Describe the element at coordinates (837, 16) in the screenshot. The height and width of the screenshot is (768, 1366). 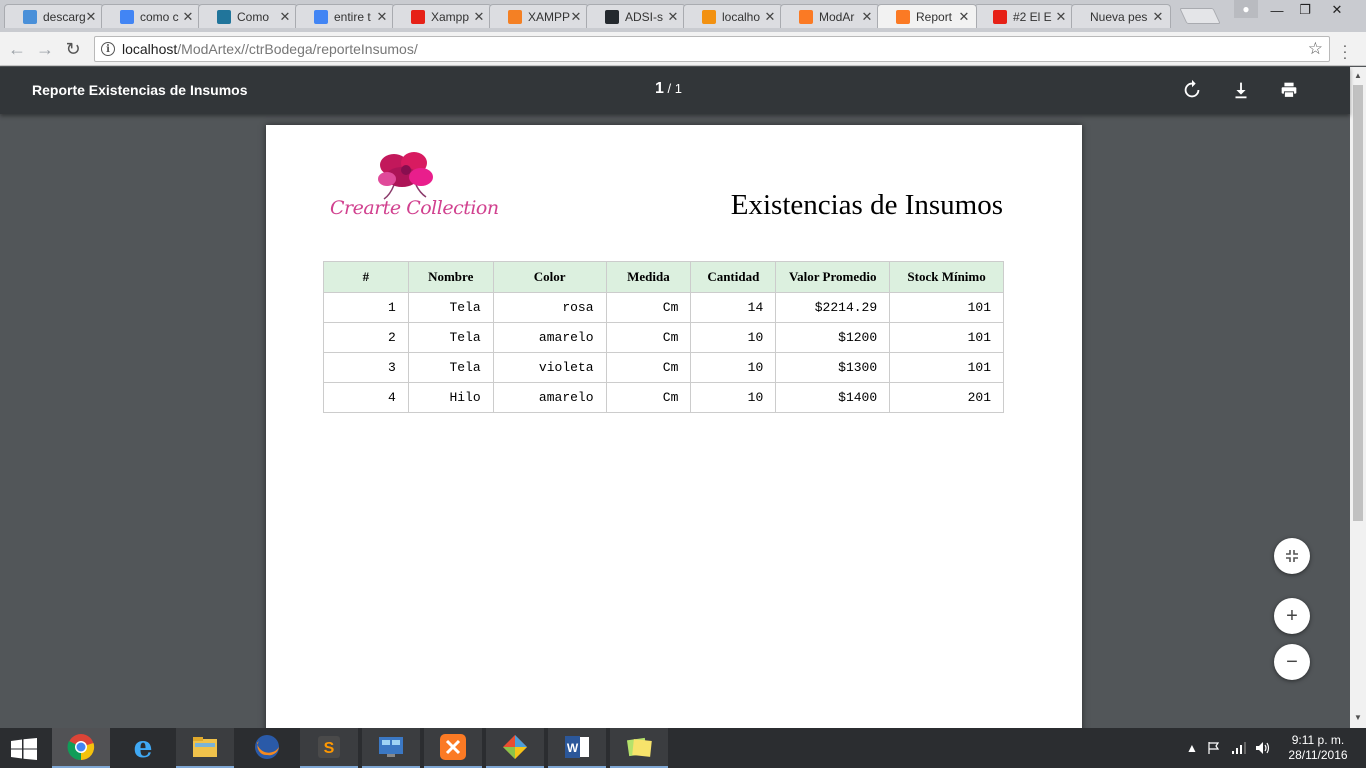
I see `tab-title: ModAr` at that location.